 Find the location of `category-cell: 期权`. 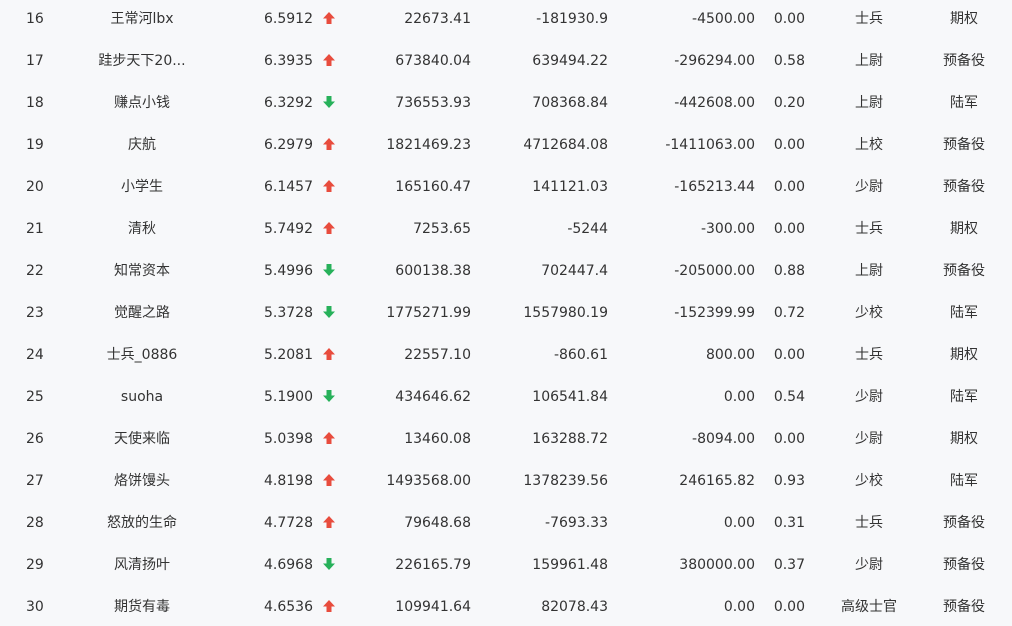

category-cell: 期权 is located at coordinates (964, 439).